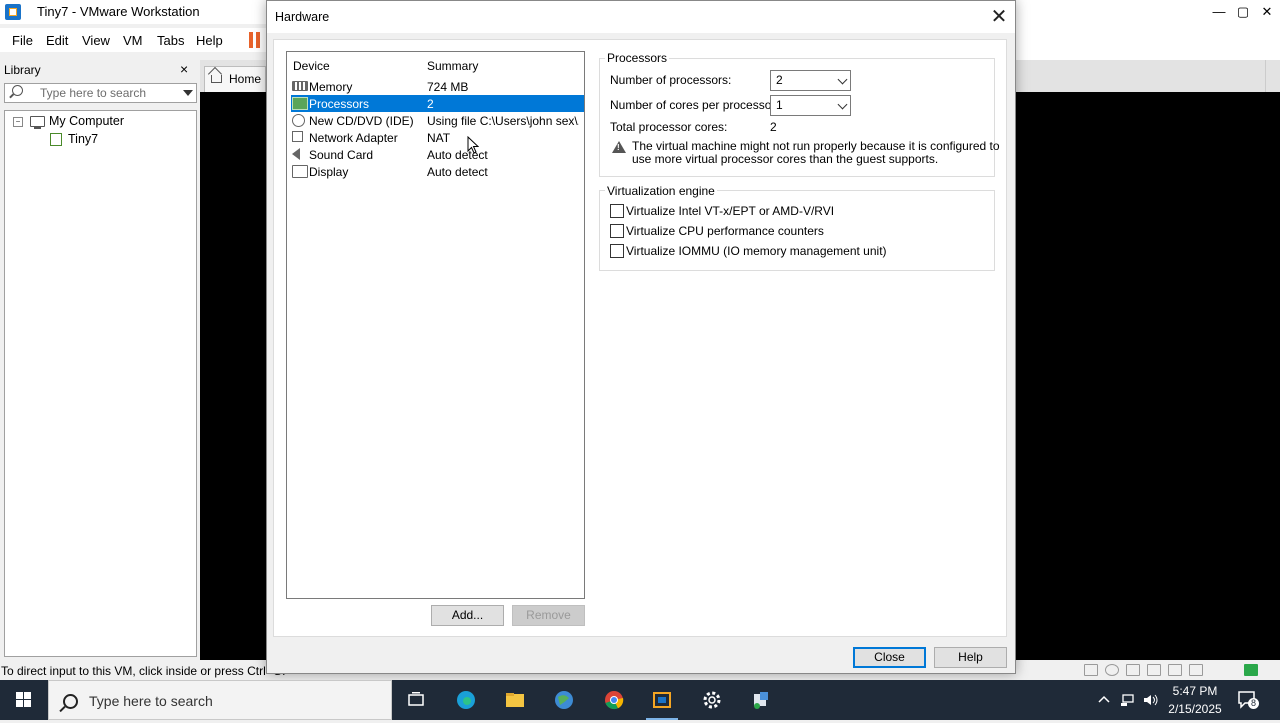 The image size is (1280, 723). Describe the element at coordinates (1127, 700) in the screenshot. I see `network-tray-icon` at that location.